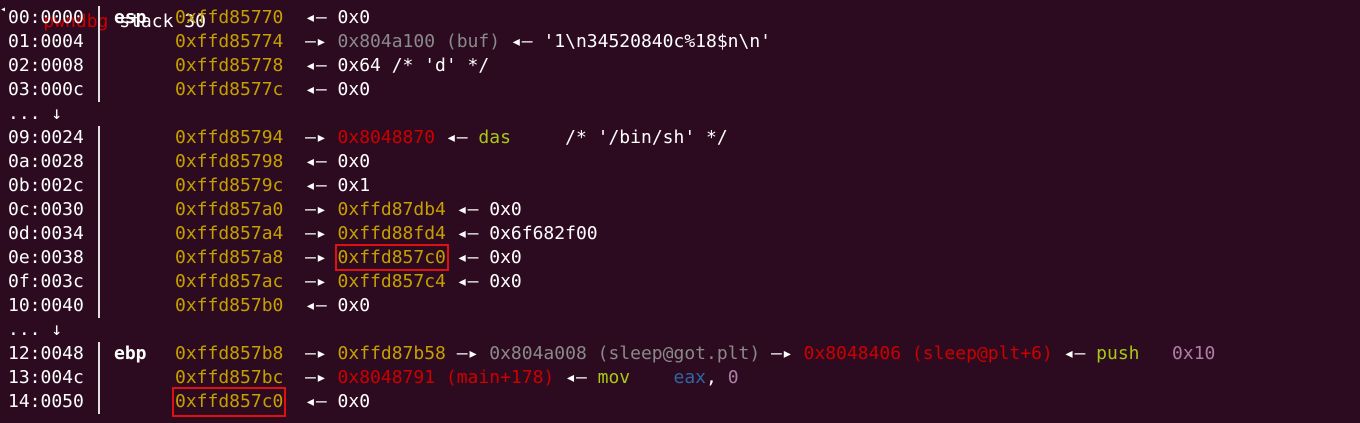 This screenshot has height=423, width=1360. What do you see at coordinates (680, 18) in the screenshot?
I see `stack-row: 00:0000 esp 0xffd85770 ◂— 0x0` at bounding box center [680, 18].